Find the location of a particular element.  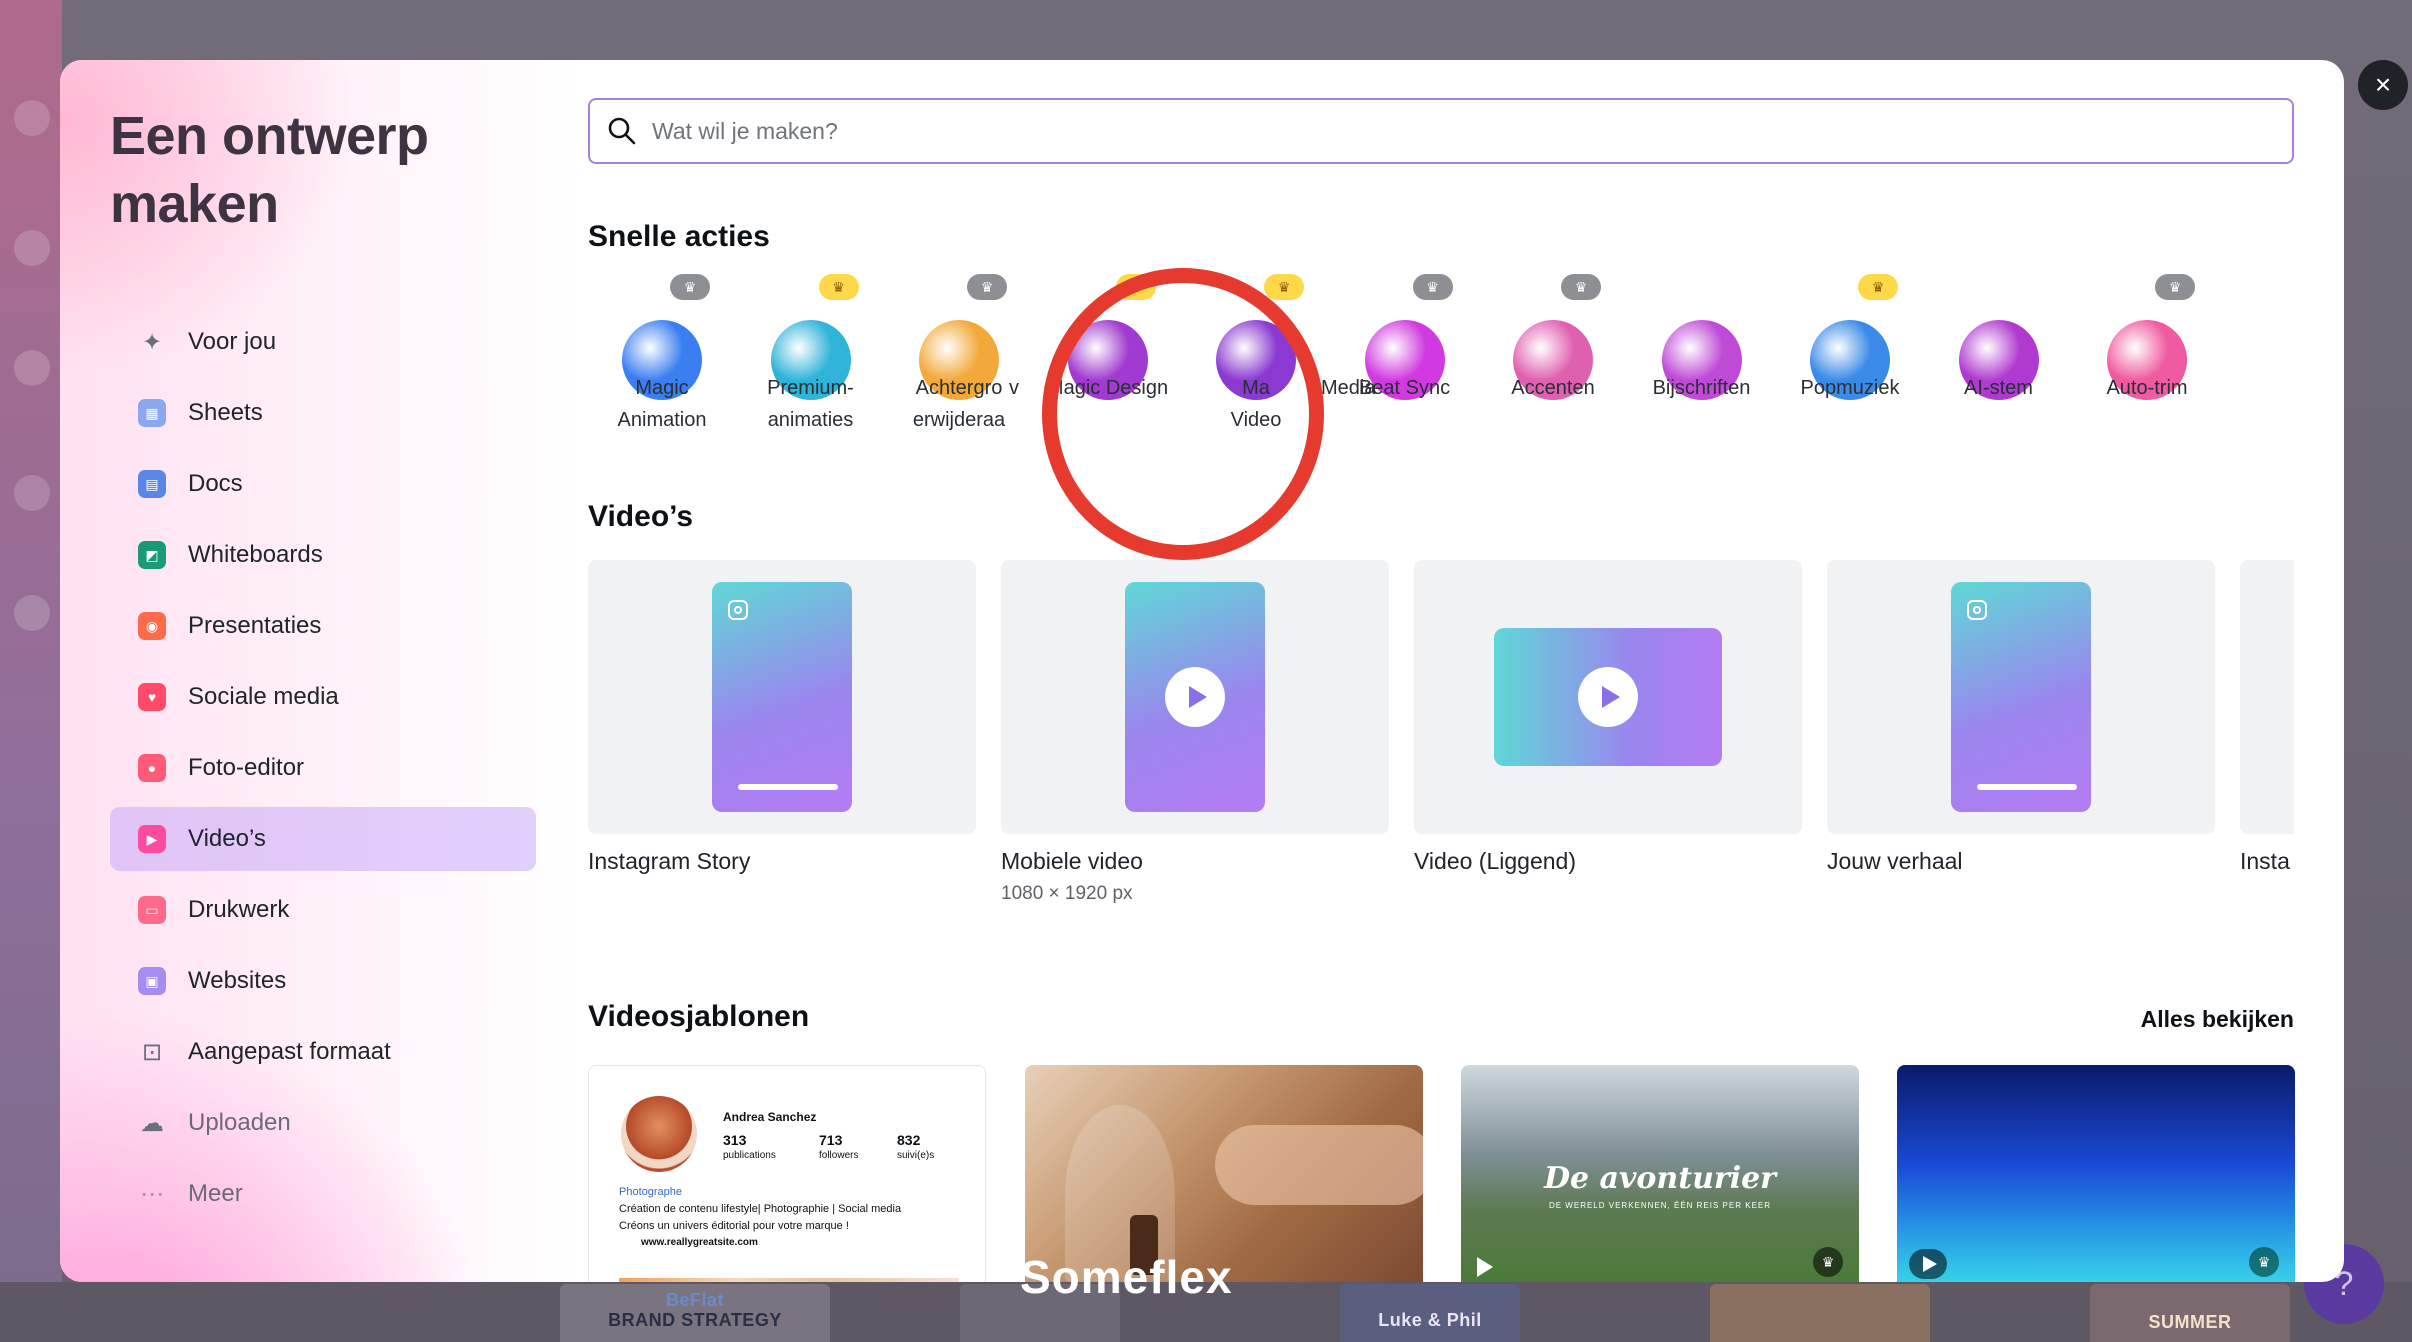

video-card-label: Instagram Story is located at coordinates (669, 861).